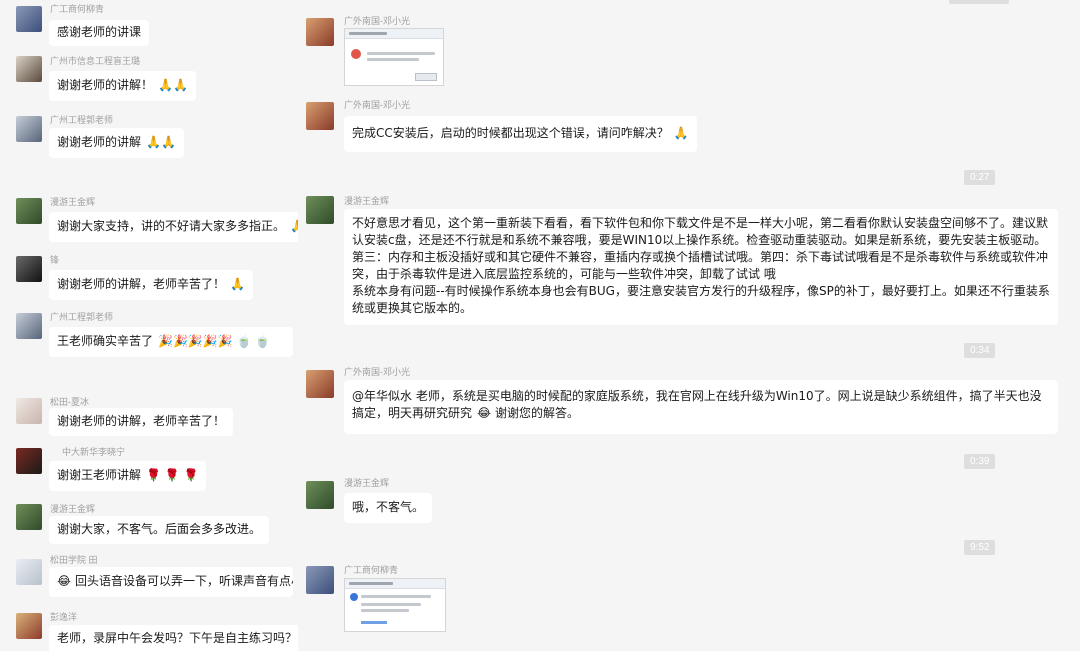 Image resolution: width=1080 pixels, height=651 pixels. I want to click on message-bubble: 哦，不客气。, so click(388, 508).